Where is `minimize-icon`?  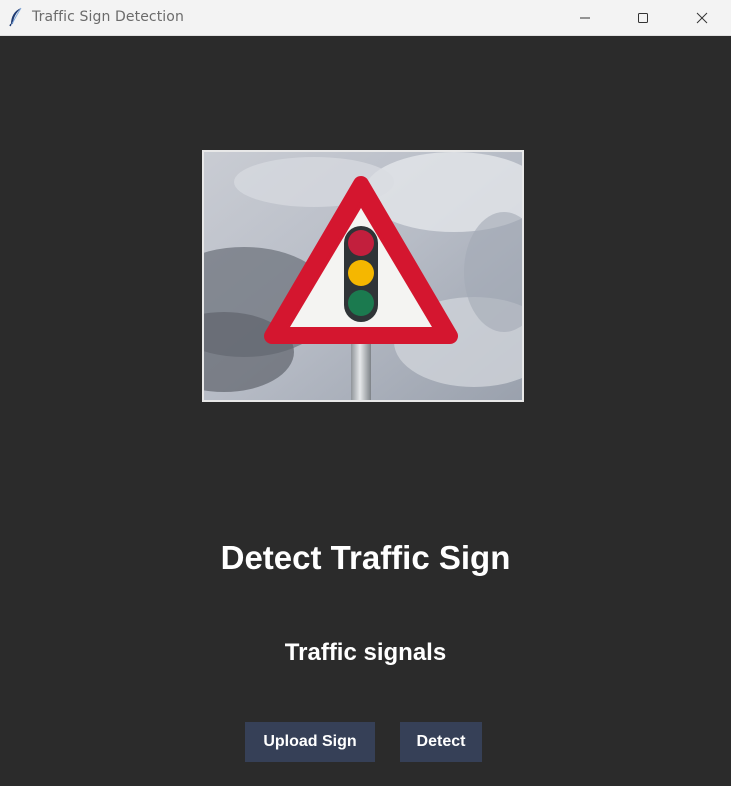 minimize-icon is located at coordinates (585, 18).